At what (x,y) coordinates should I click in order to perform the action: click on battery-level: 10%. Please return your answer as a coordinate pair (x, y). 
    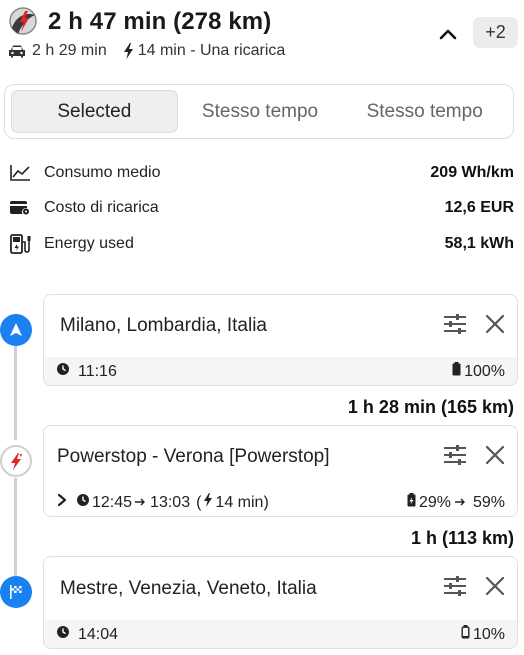
    Looking at the image, I should click on (488, 634).